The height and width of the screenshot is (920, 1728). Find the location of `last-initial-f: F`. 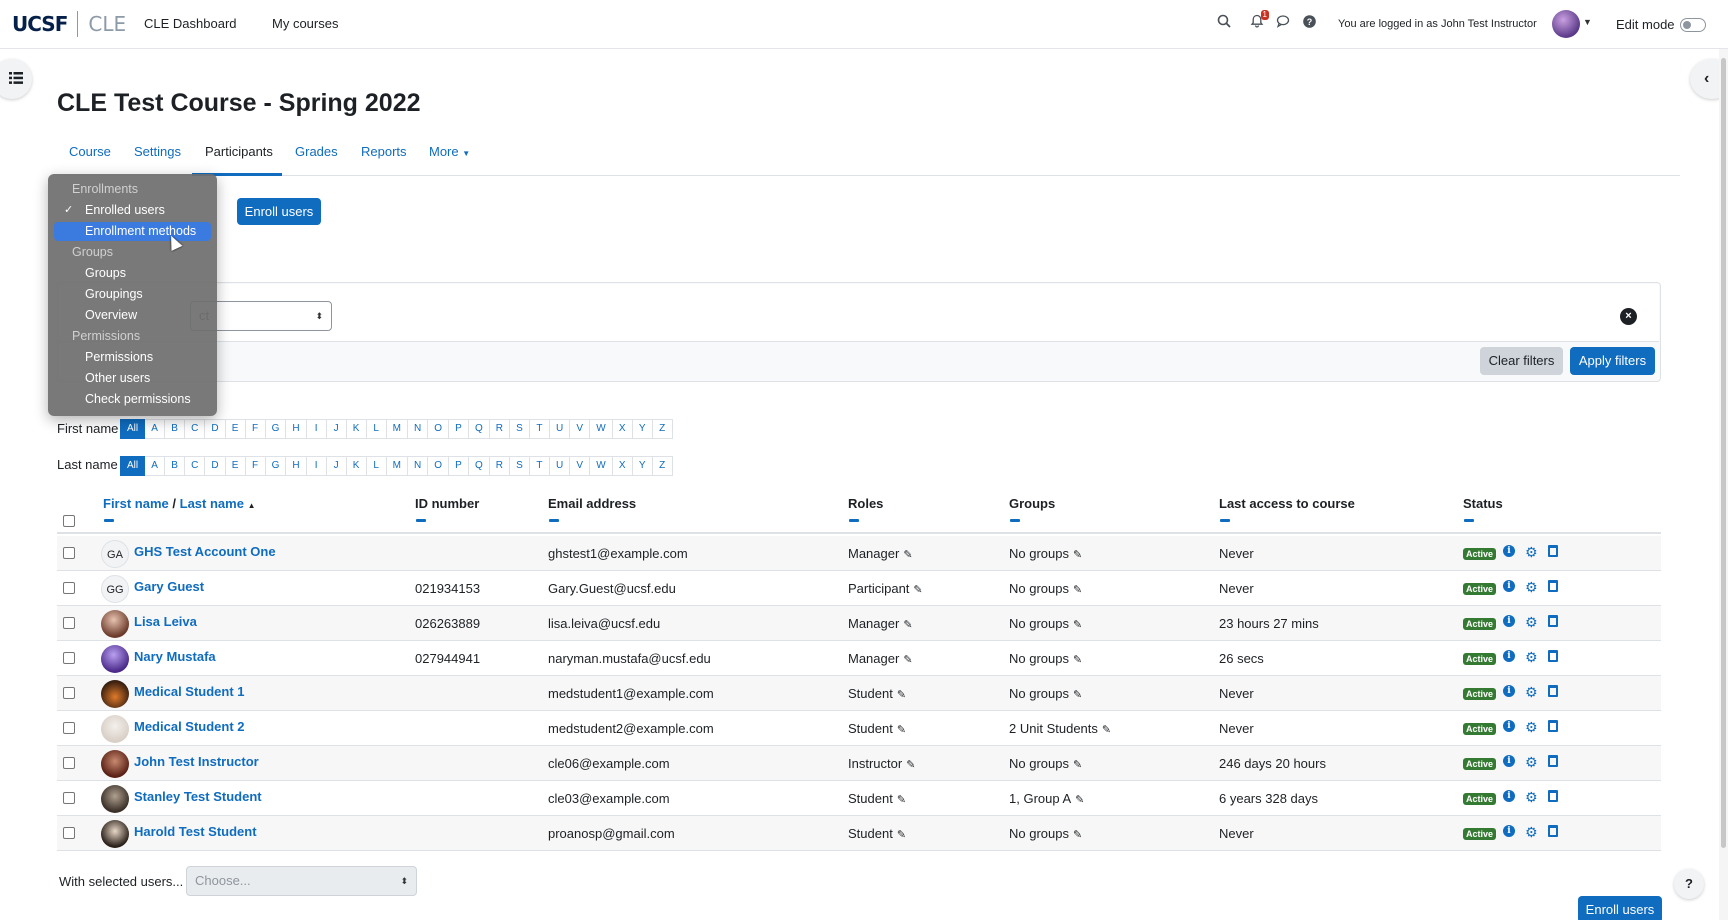

last-initial-f: F is located at coordinates (255, 466).